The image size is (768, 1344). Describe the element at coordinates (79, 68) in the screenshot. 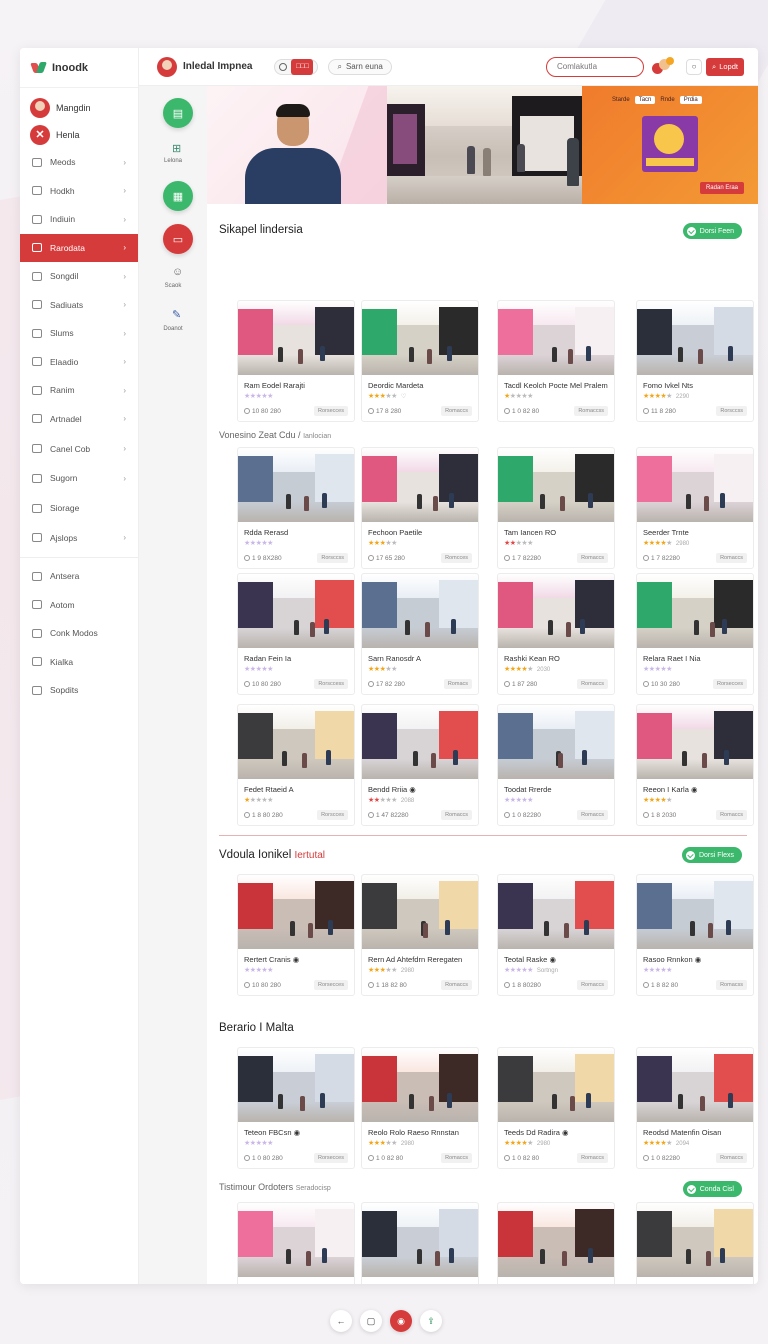

I see `brand: Inoodk` at that location.